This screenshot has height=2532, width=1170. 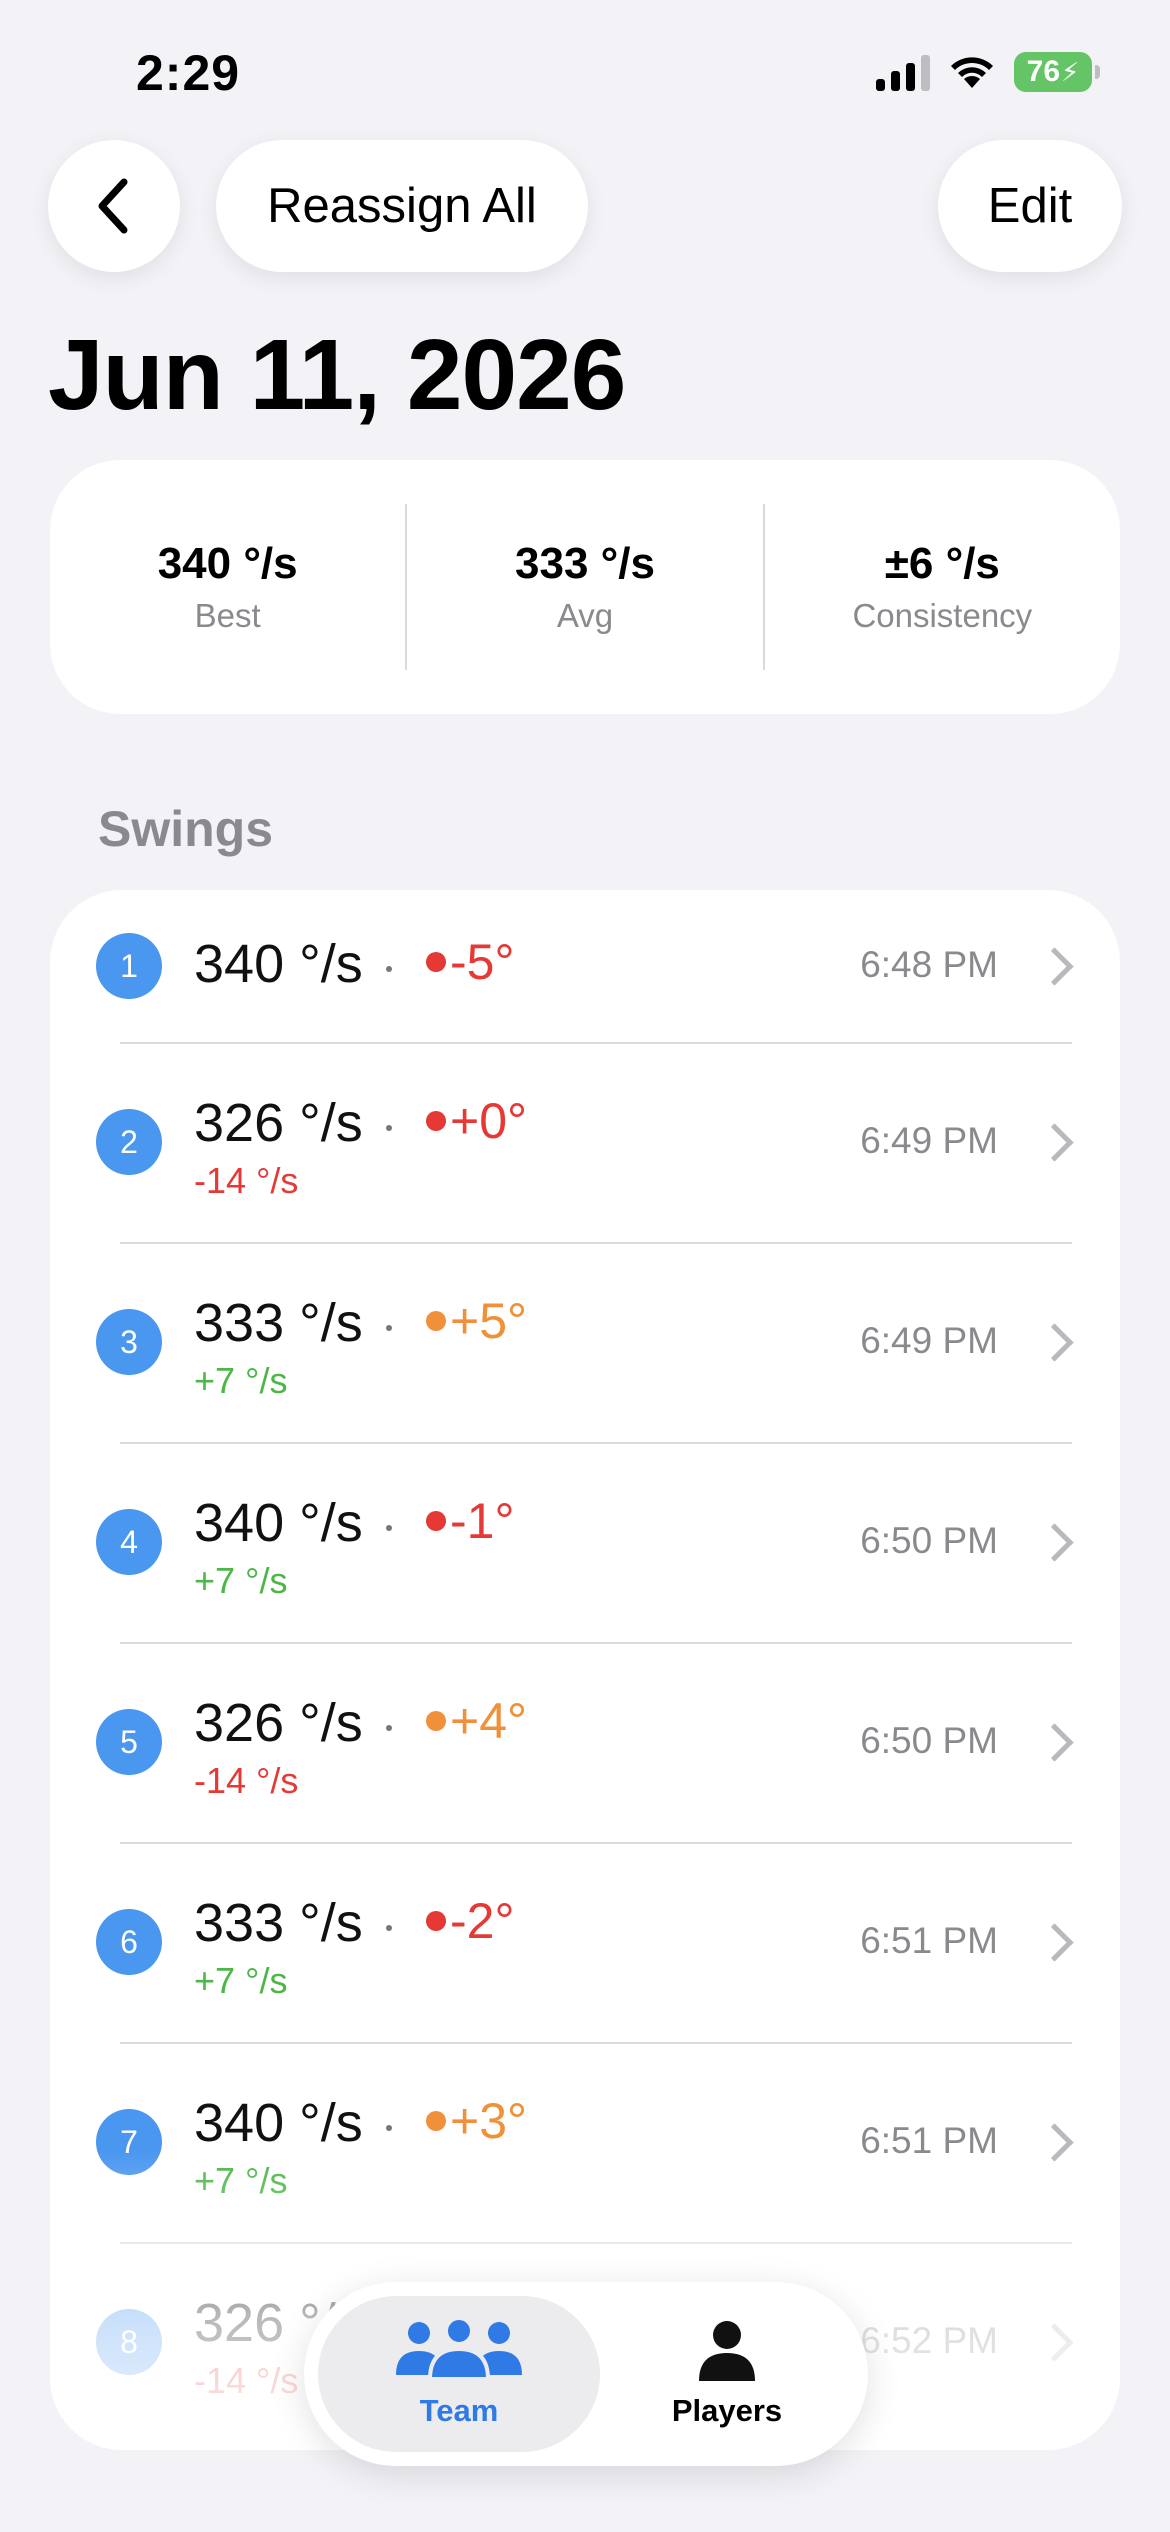 What do you see at coordinates (585, 1542) in the screenshot?
I see `swing-row: 4 340 °/s -1° +7 °/s 6:50 PM` at bounding box center [585, 1542].